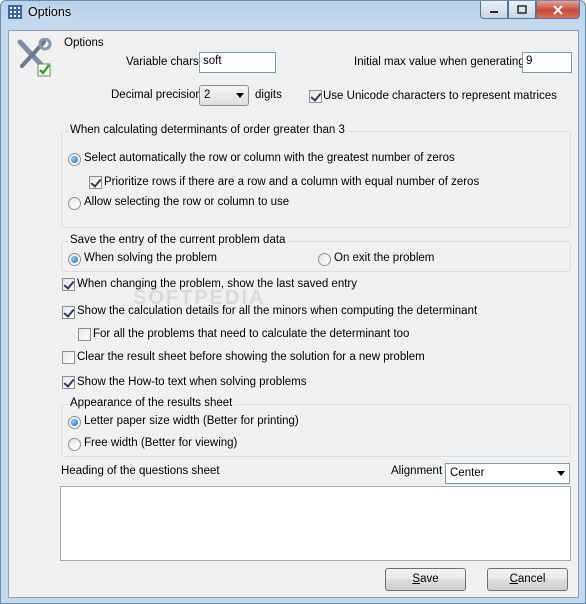 This screenshot has width=586, height=604. Describe the element at coordinates (224, 95) in the screenshot. I see `decimal-precision-select: 2` at that location.